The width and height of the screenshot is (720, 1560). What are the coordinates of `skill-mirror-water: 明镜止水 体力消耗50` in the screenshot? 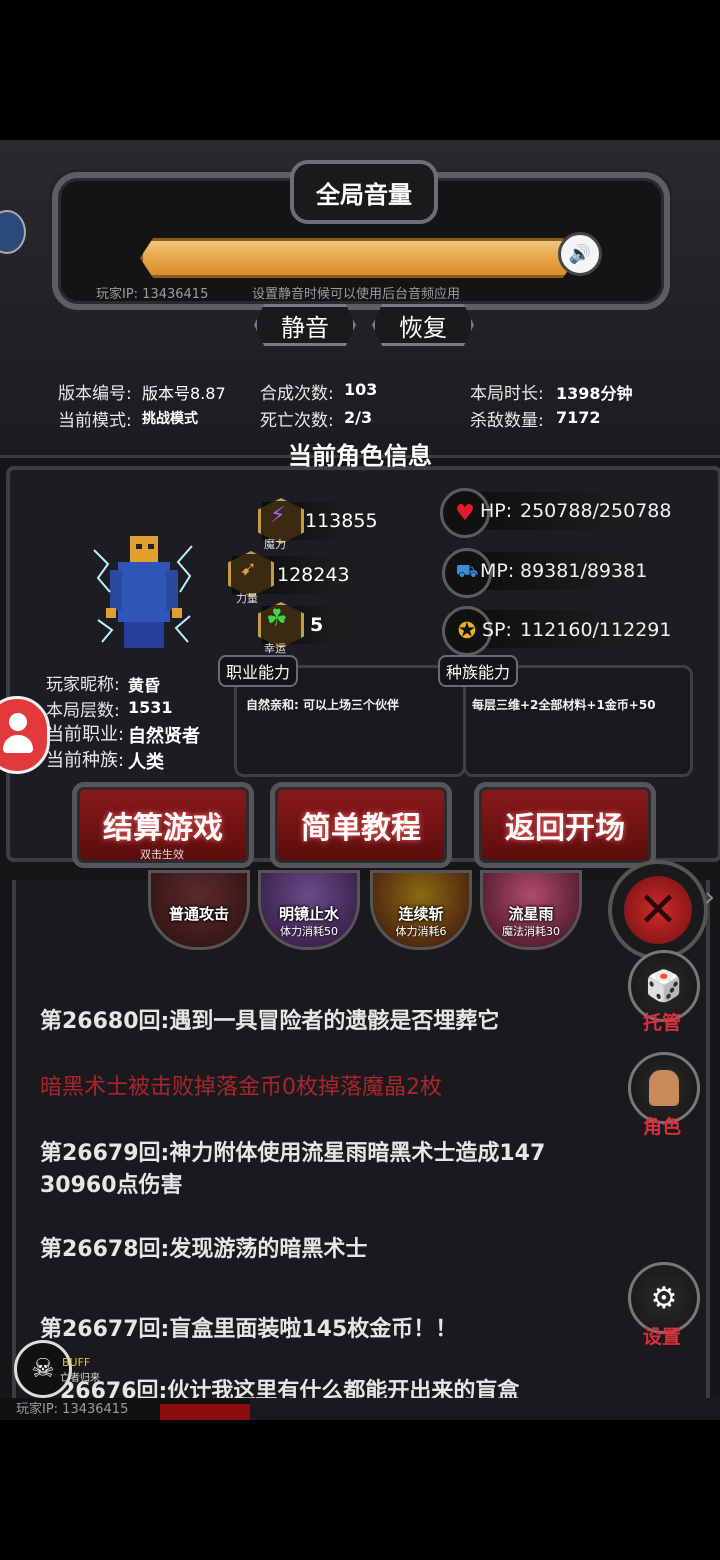 It's located at (309, 910).